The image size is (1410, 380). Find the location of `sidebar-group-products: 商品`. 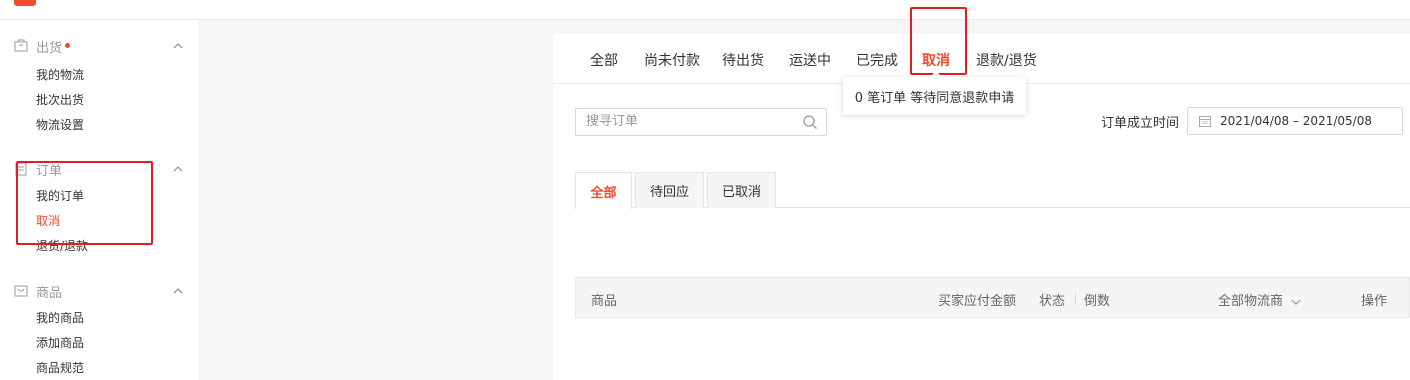

sidebar-group-products: 商品 is located at coordinates (99, 291).